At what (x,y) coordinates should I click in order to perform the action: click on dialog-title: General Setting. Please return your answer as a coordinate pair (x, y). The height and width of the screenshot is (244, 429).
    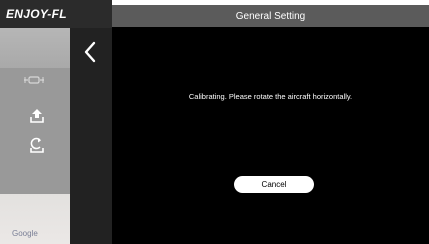
    Looking at the image, I should click on (270, 16).